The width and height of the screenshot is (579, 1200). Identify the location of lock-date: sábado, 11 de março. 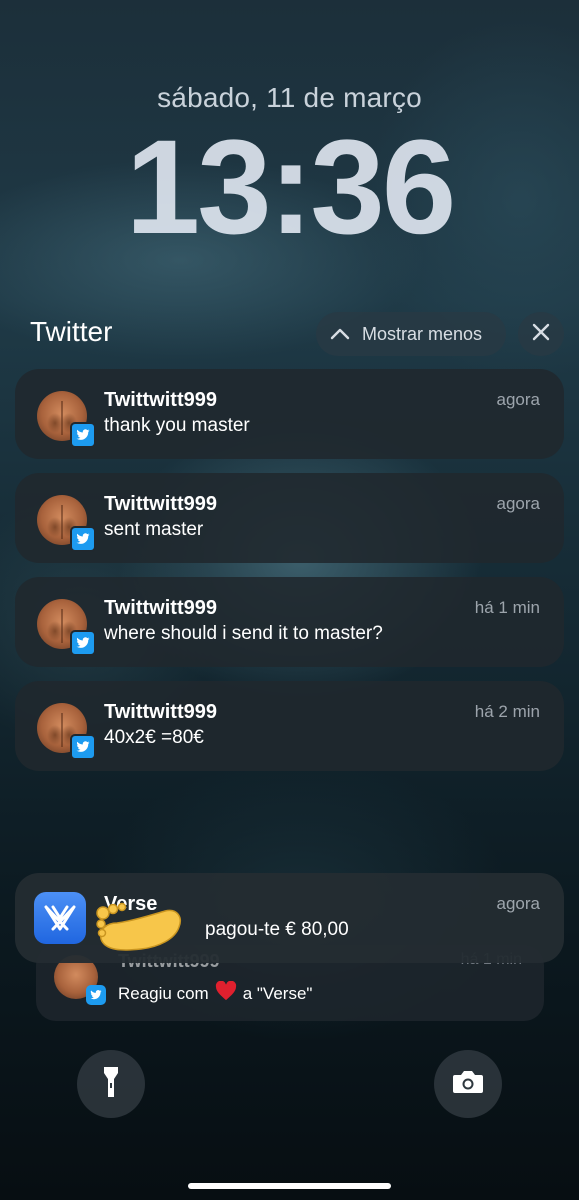
(289, 97).